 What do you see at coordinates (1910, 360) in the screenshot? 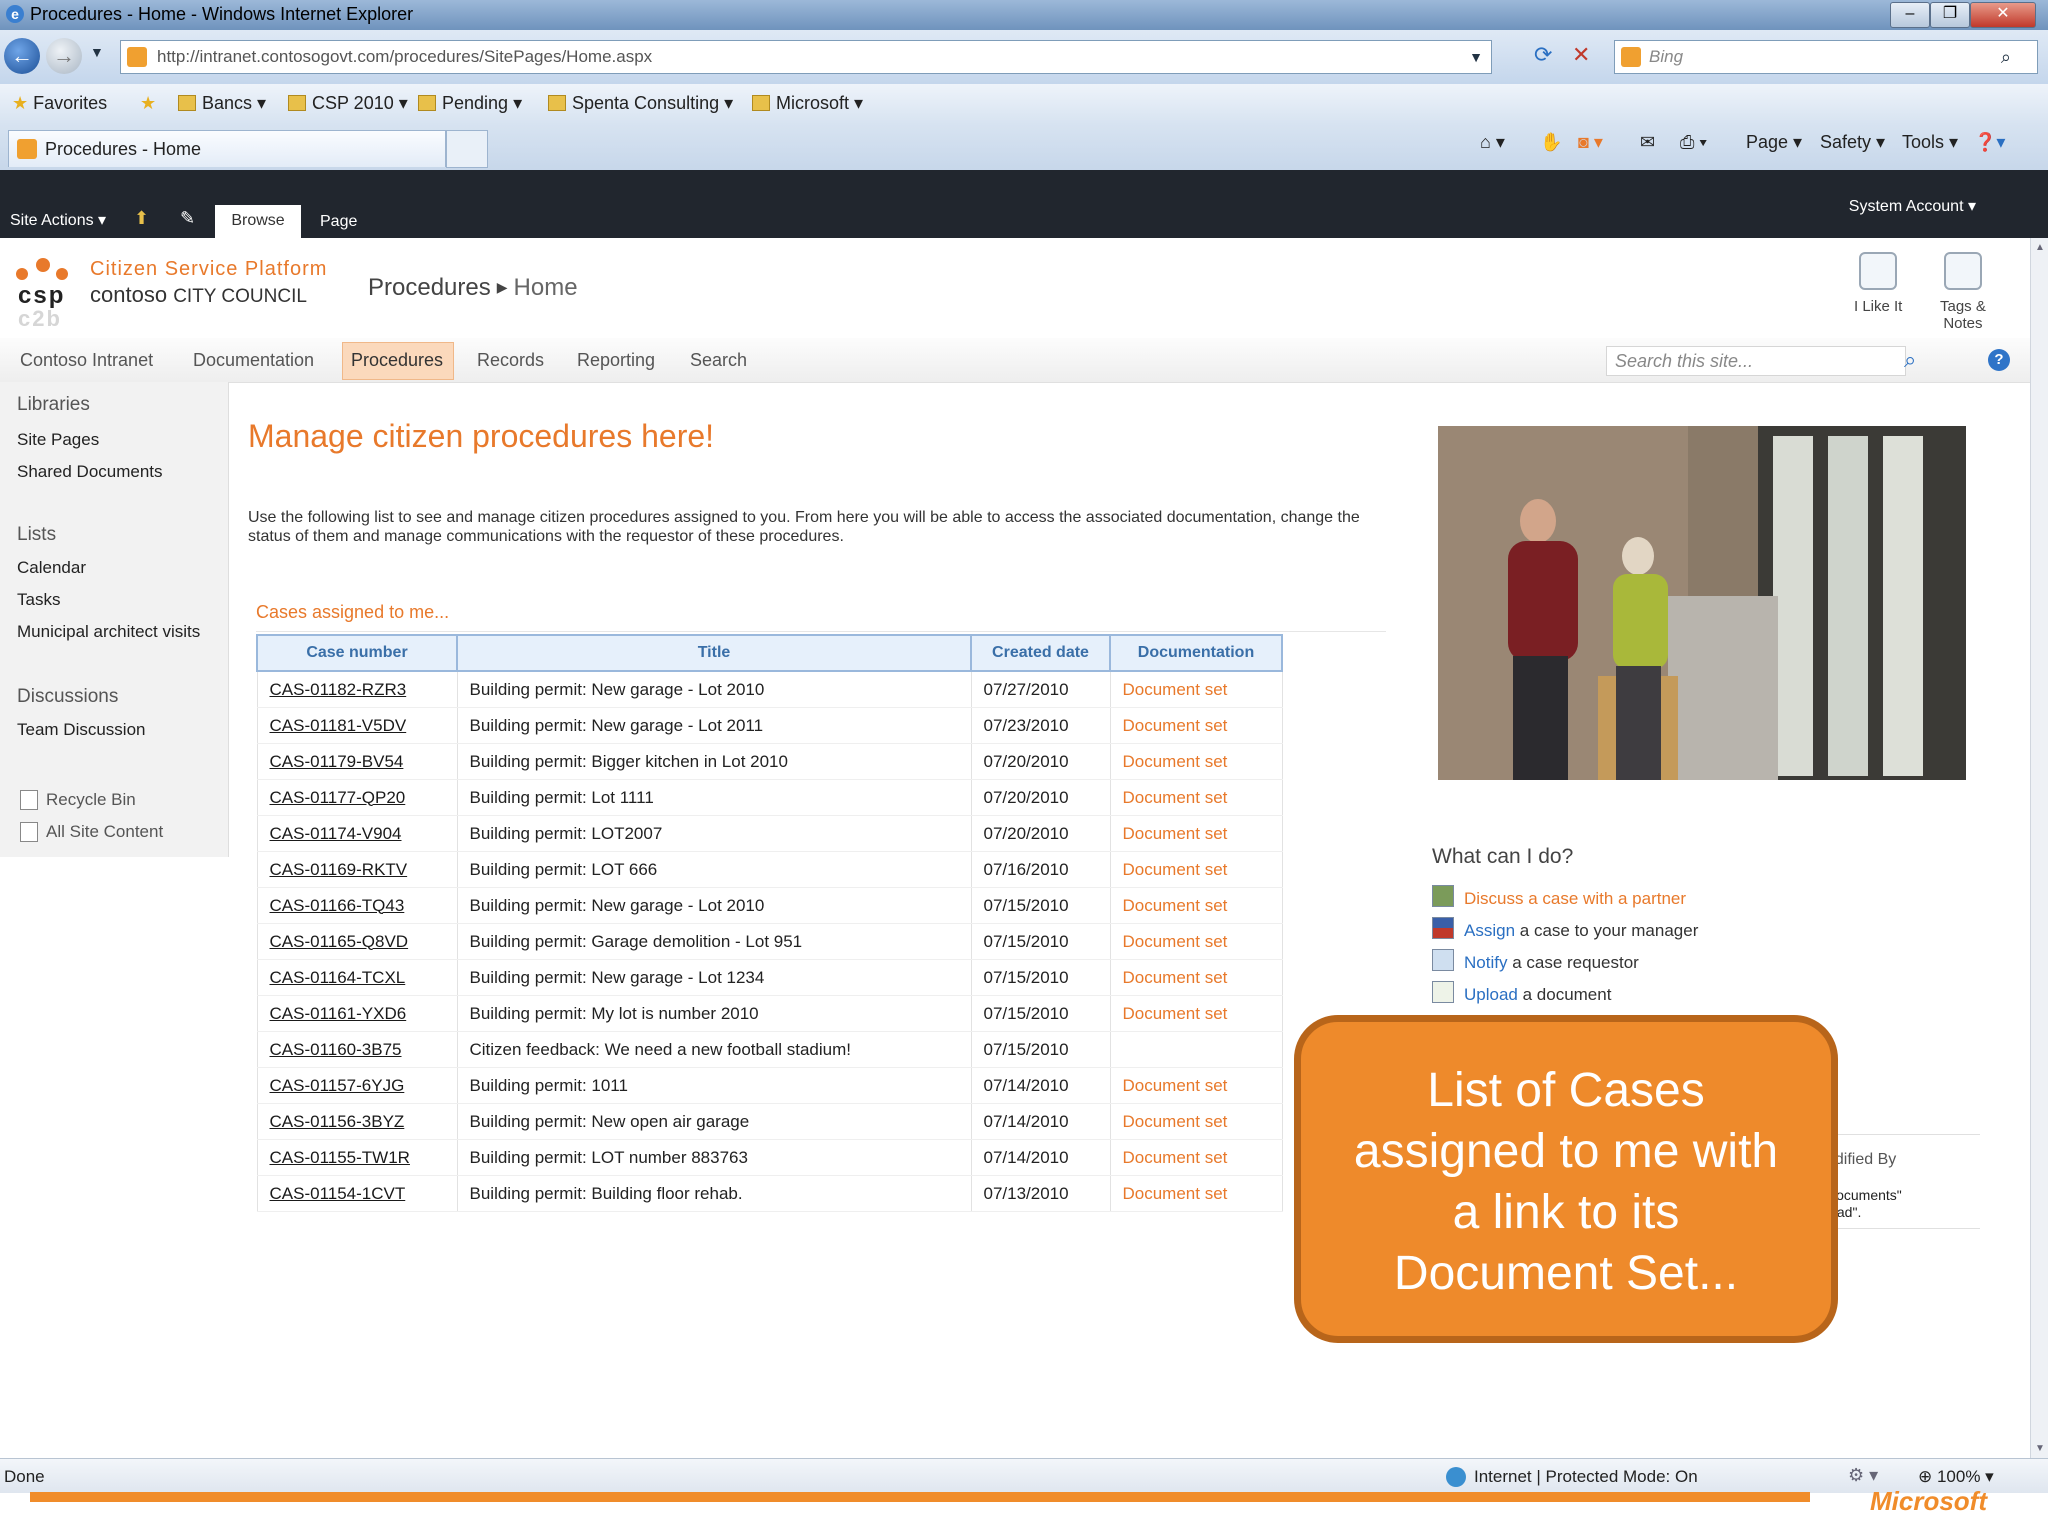
I see `site-search-button-icon: ⌕` at bounding box center [1910, 360].